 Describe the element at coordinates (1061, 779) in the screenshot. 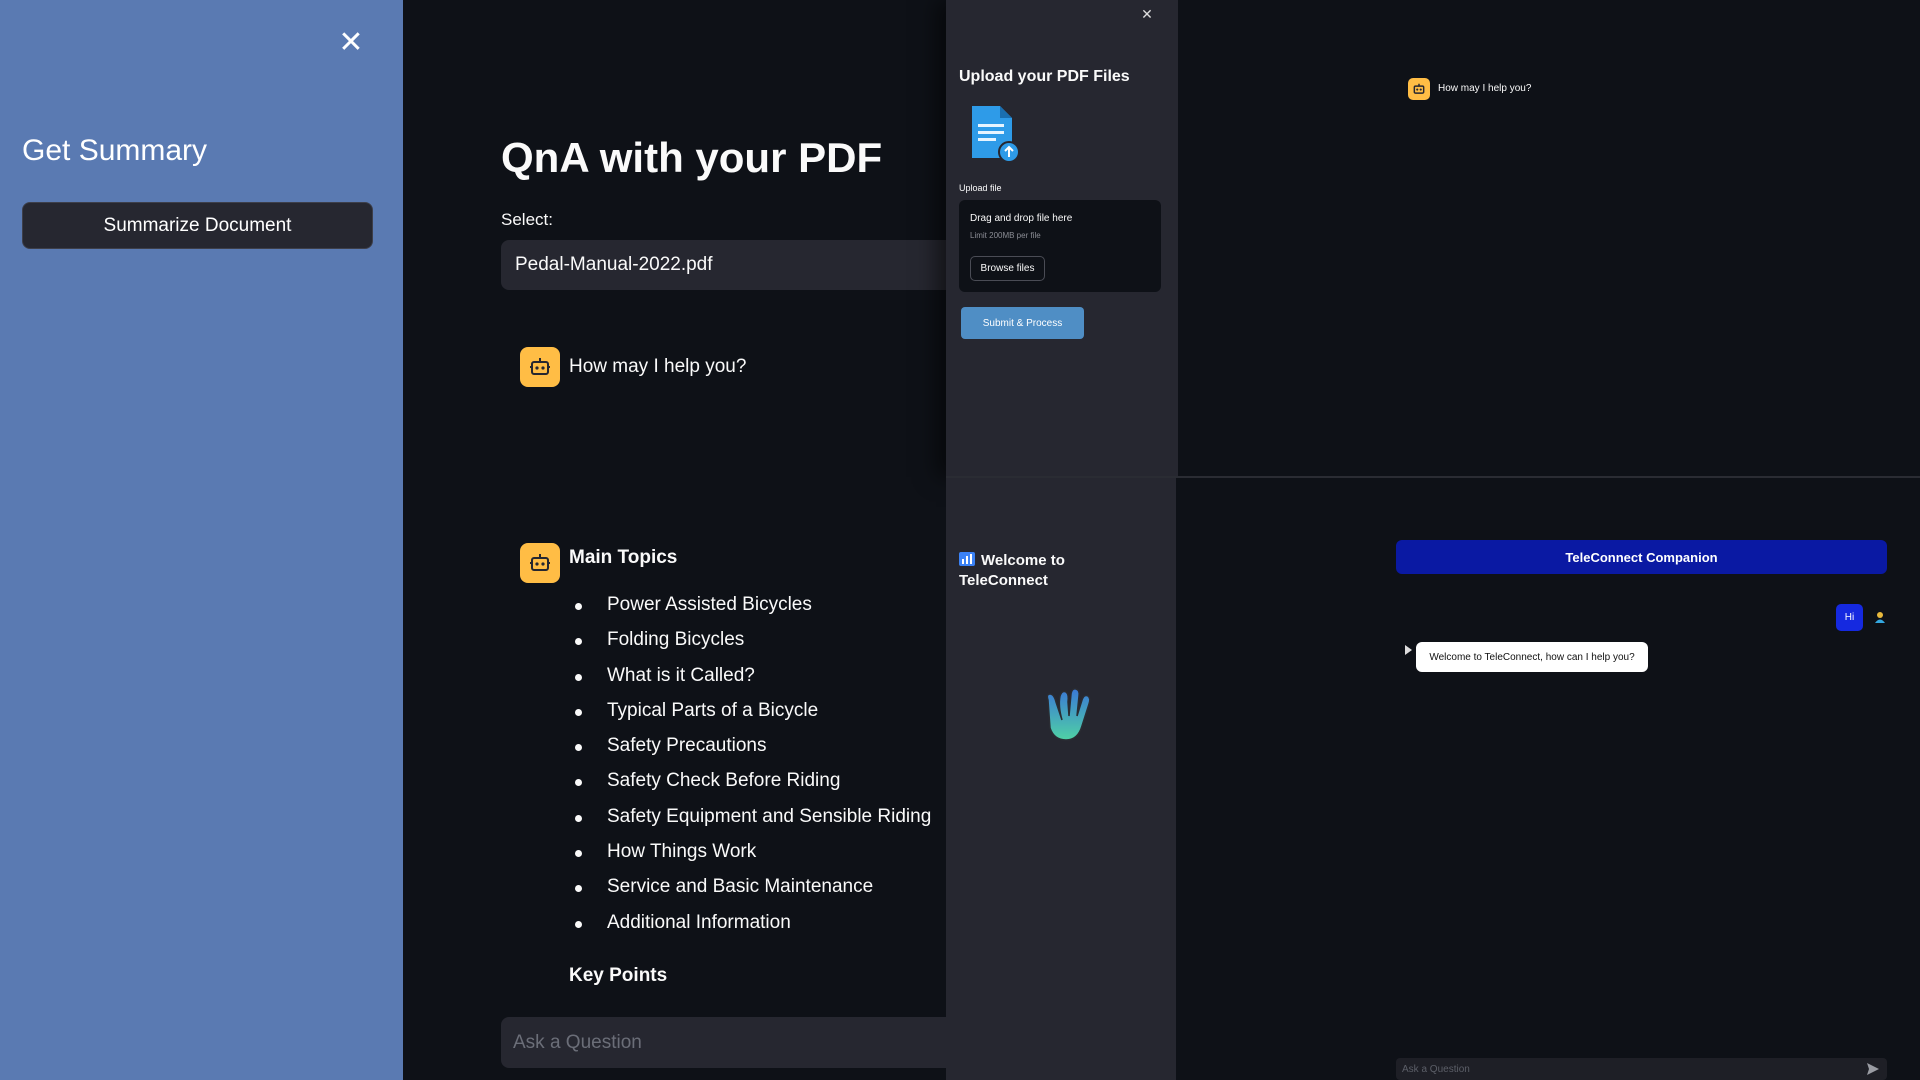

I see `teleconnect-sidebar: Welcome to TeleConnect` at that location.